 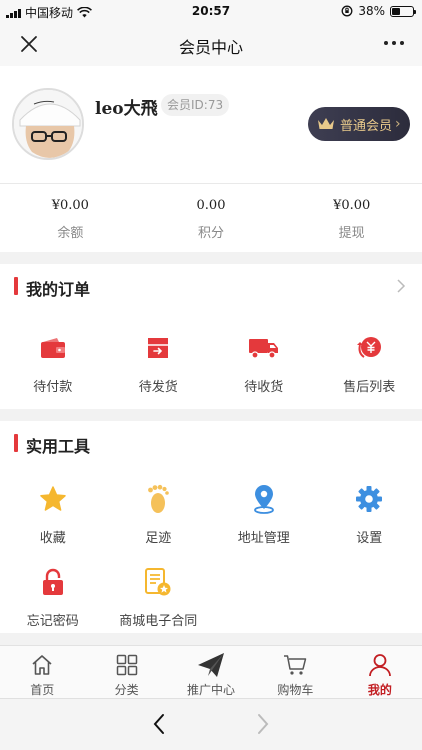 I want to click on tool-label: 设置, so click(x=369, y=538).